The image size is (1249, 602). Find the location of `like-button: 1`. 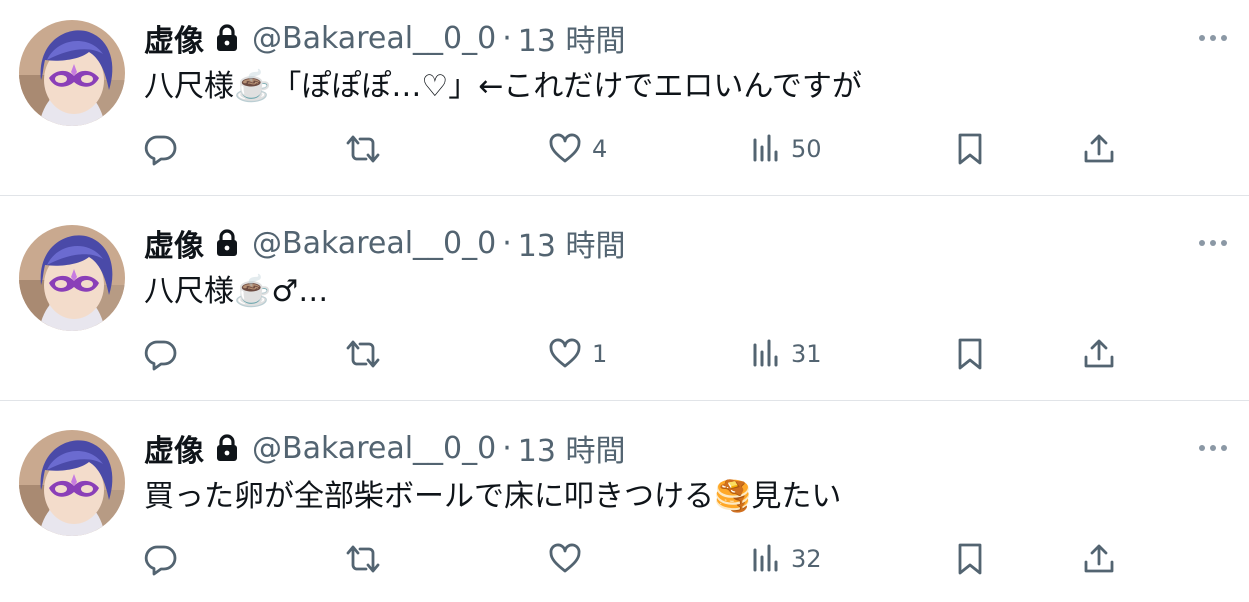

like-button: 1 is located at coordinates (577, 354).